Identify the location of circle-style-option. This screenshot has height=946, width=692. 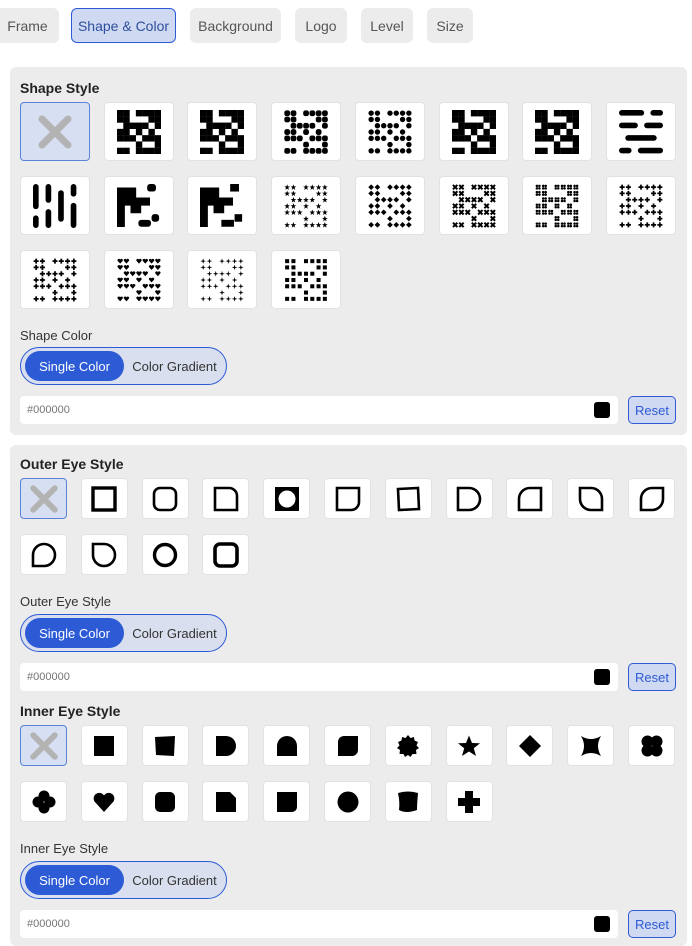
(347, 801).